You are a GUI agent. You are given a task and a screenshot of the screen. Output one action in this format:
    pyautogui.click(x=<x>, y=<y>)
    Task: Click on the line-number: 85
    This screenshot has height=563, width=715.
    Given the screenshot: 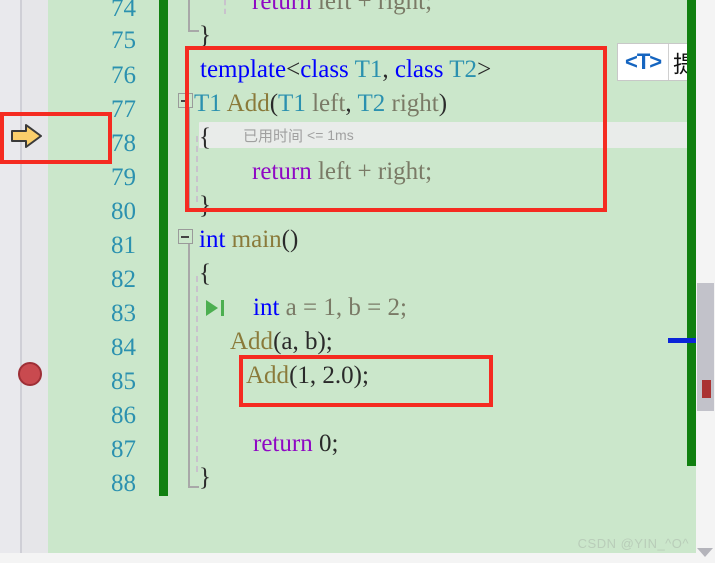 What is the action you would take?
    pyautogui.click(x=123, y=381)
    